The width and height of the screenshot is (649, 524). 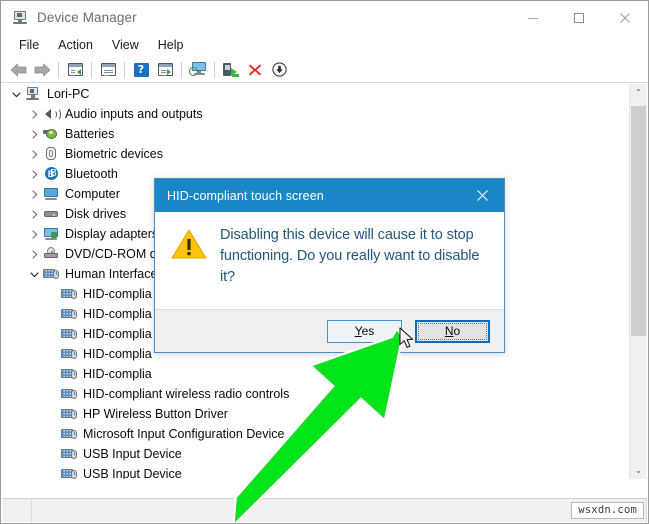 What do you see at coordinates (171, 45) in the screenshot?
I see `menu-help: Help` at bounding box center [171, 45].